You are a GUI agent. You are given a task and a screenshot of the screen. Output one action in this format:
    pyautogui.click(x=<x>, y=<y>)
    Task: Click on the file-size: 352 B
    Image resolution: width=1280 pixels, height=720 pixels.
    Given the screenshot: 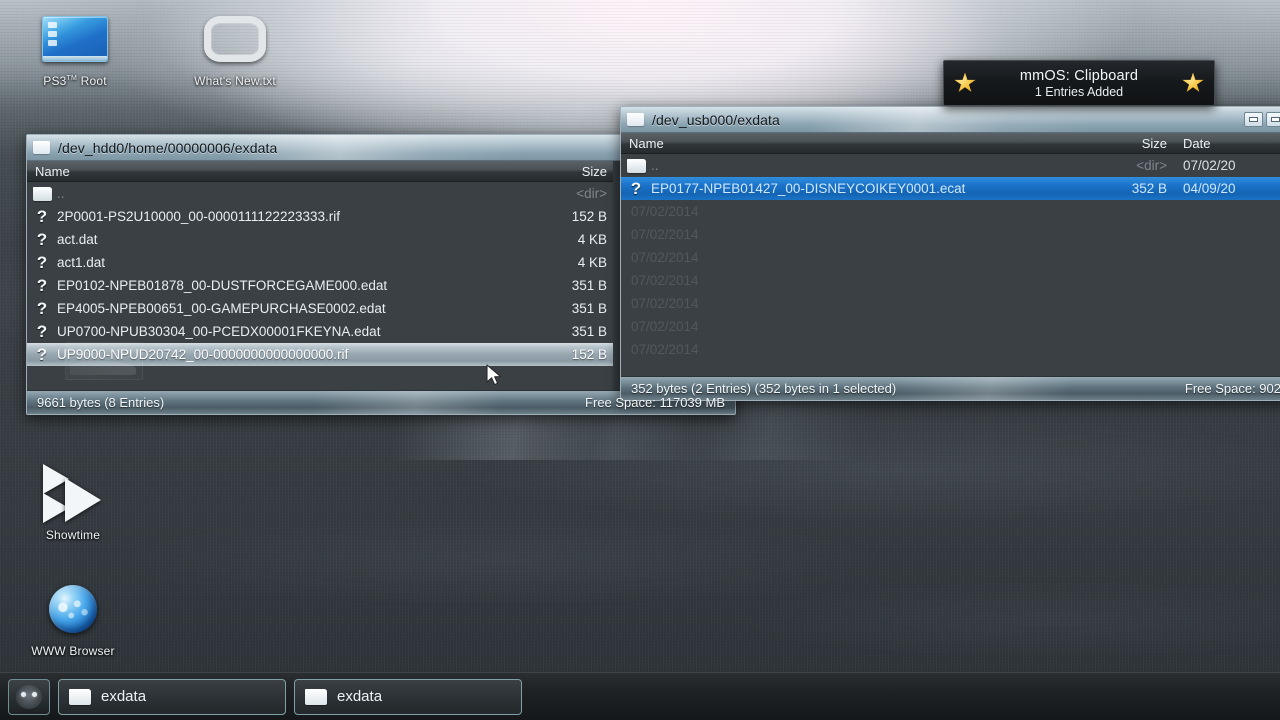 What is the action you would take?
    pyautogui.click(x=1149, y=188)
    